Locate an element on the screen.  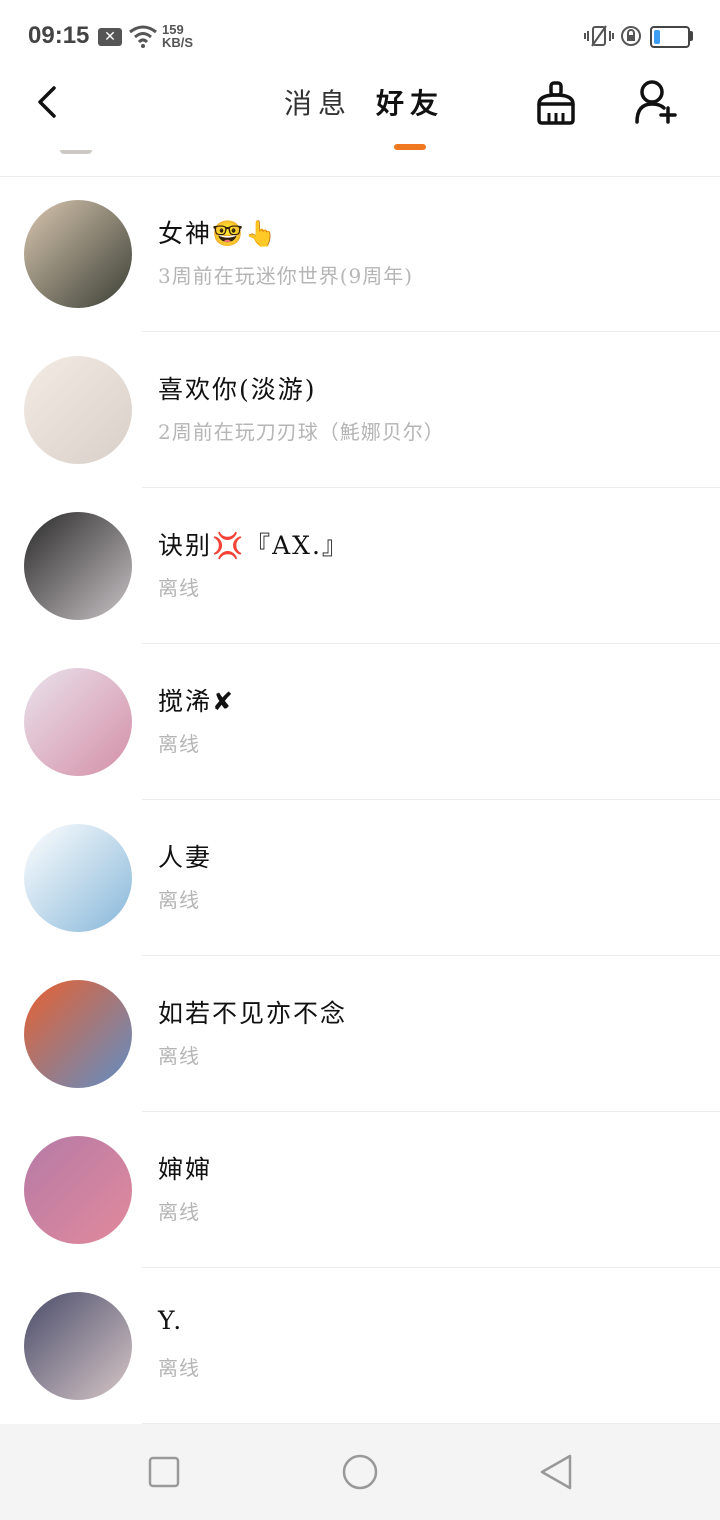
friend-list-item: 如若不见亦不念 离线 is located at coordinates (360, 1034).